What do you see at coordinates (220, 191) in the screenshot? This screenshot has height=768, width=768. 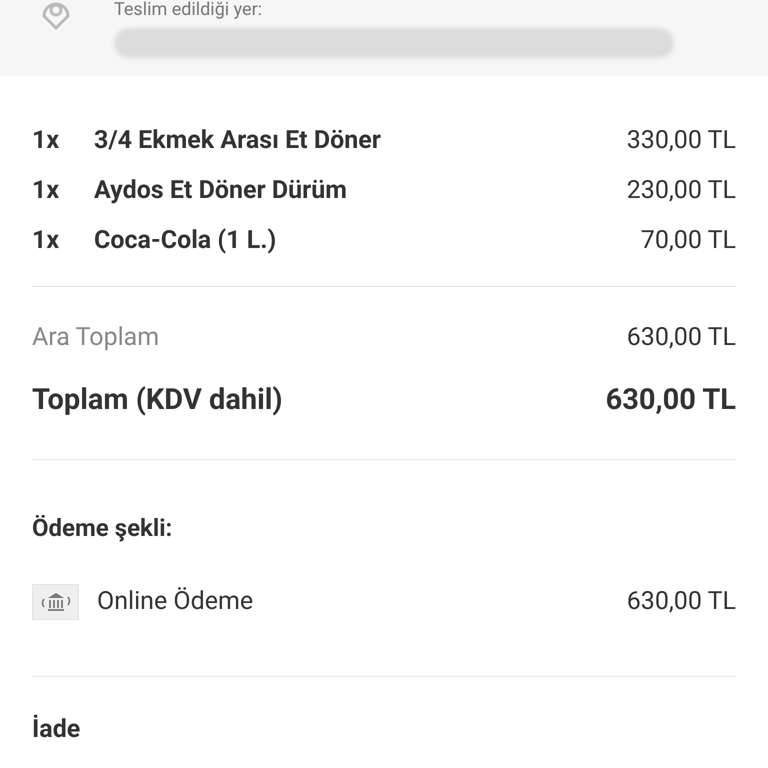 I see `item-name: Aydos Et Döner Dürüm` at bounding box center [220, 191].